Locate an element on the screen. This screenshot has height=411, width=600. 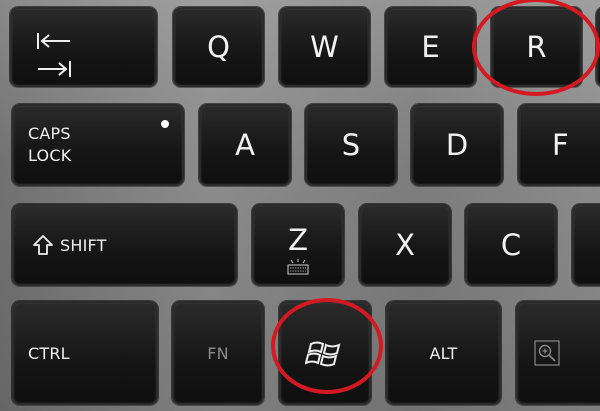
key-f-label: F is located at coordinates (560, 145).